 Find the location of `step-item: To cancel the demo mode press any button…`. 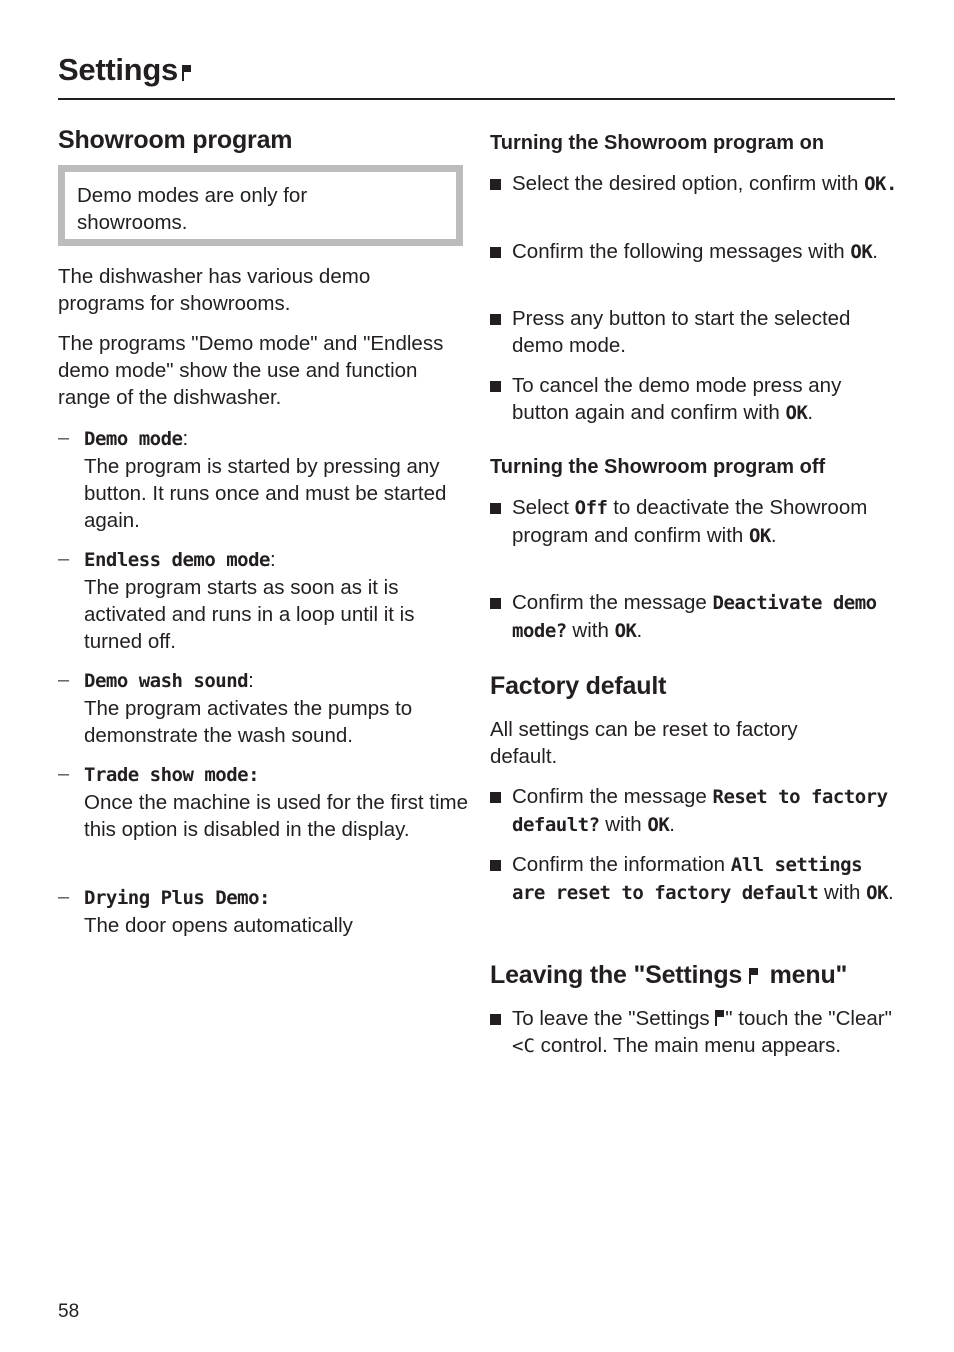

step-item: To cancel the demo mode press any button… is located at coordinates (695, 399).